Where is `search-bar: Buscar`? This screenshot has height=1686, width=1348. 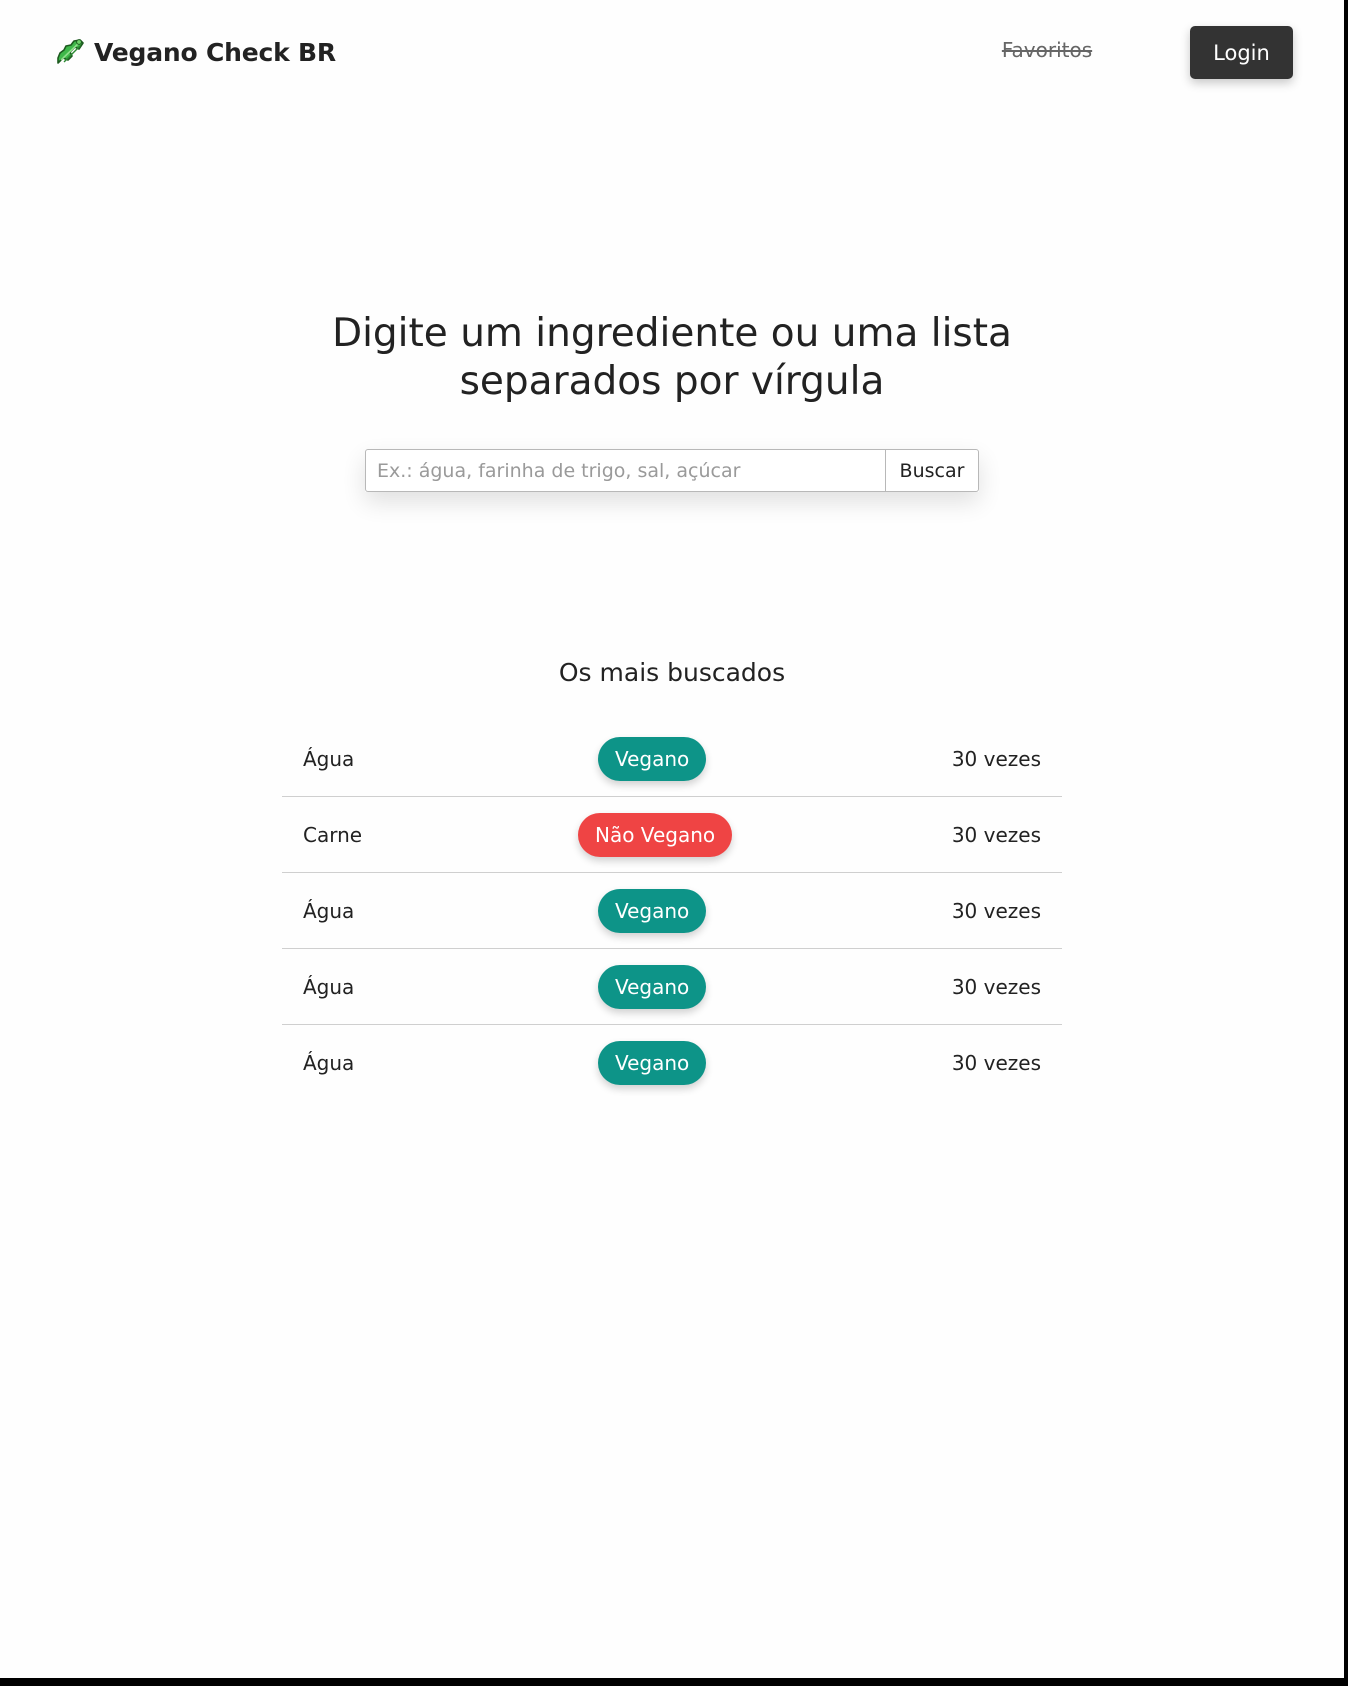
search-bar: Buscar is located at coordinates (672, 470).